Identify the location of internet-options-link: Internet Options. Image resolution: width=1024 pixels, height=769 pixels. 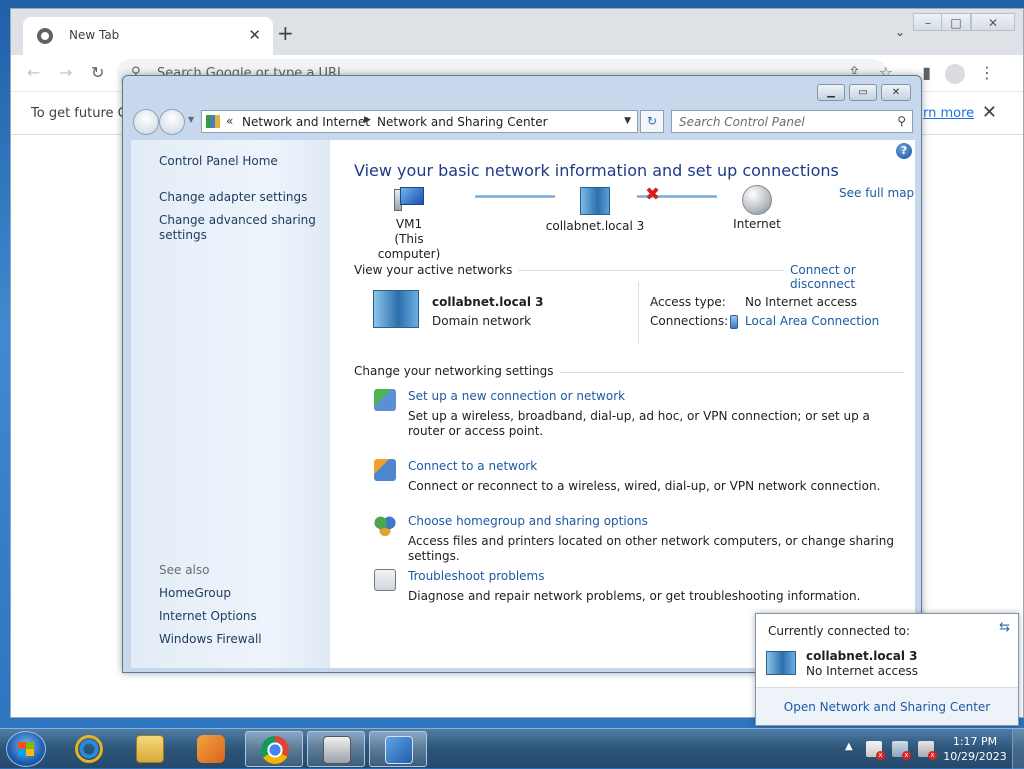
(239, 616).